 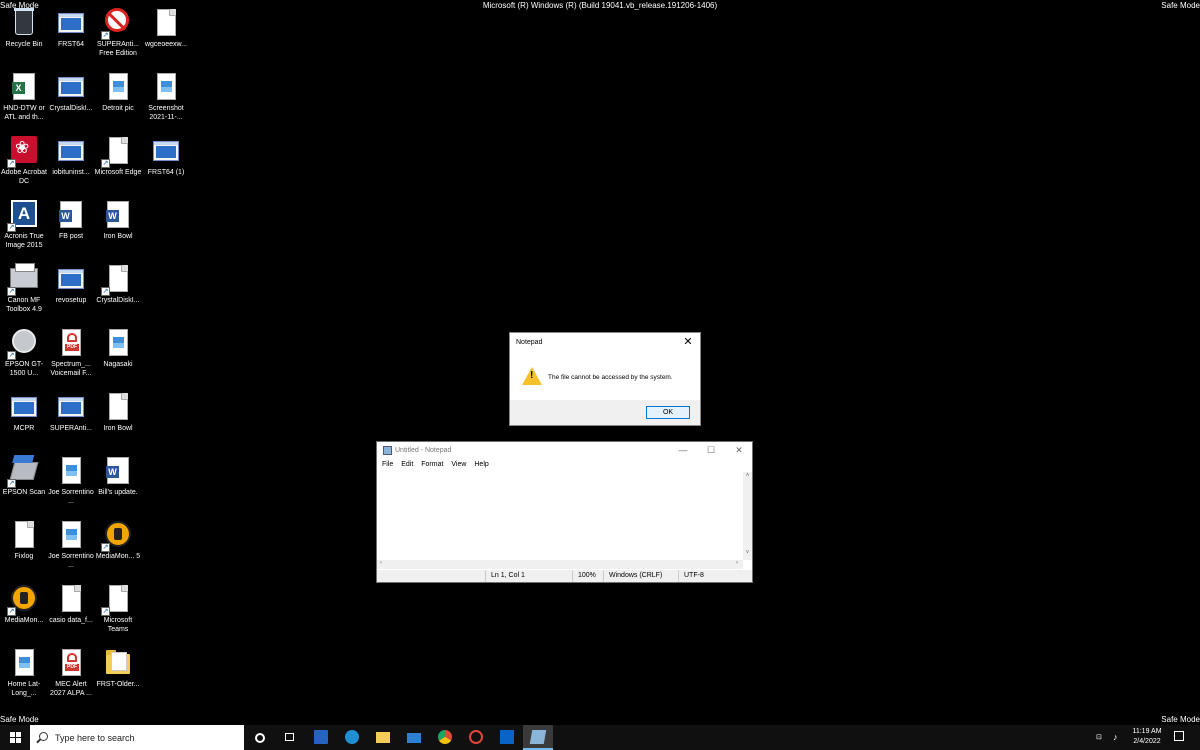 I want to click on scanner-icon: ↗, so click(x=23, y=472).